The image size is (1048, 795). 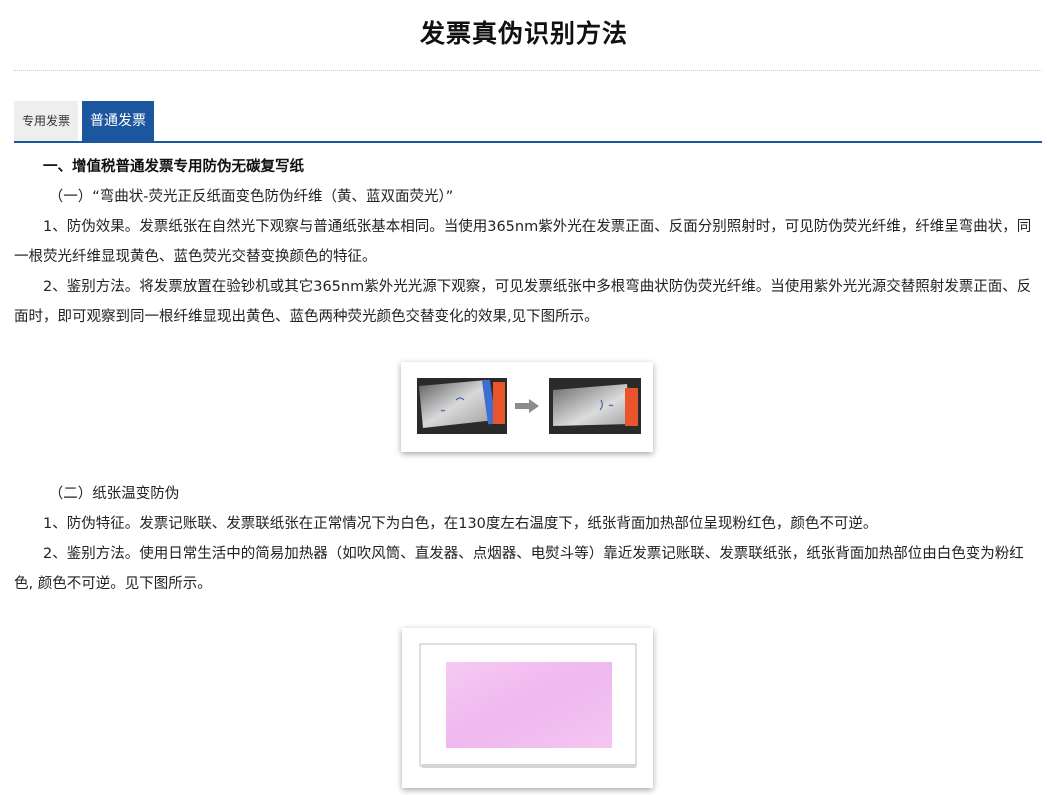 What do you see at coordinates (173, 167) in the screenshot?
I see `section-heading: 一、增值税普通发票专用防伪无碳复写纸` at bounding box center [173, 167].